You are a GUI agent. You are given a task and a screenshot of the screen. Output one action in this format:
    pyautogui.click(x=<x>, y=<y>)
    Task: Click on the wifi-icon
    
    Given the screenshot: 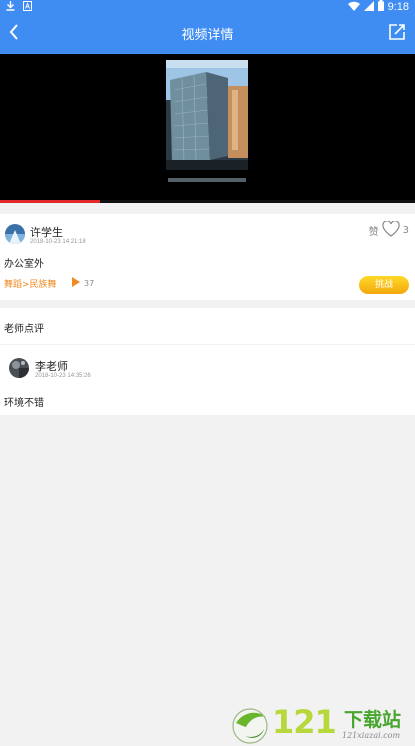 What is the action you would take?
    pyautogui.click(x=353, y=7)
    